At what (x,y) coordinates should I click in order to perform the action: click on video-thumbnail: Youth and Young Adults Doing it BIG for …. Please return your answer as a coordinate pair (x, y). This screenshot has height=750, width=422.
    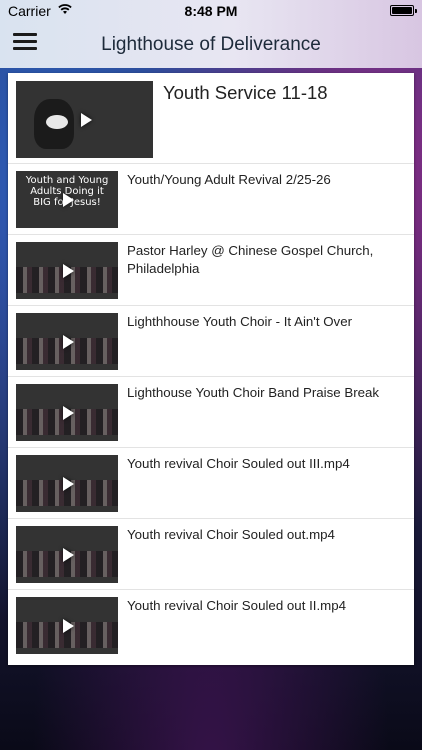
    Looking at the image, I should click on (67, 199).